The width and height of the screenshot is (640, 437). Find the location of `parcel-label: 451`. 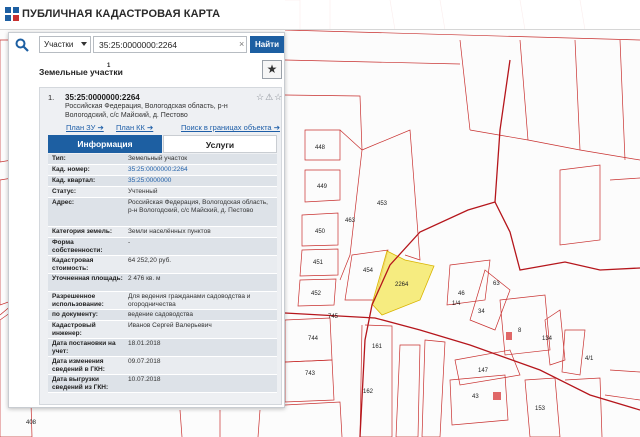

parcel-label: 451 is located at coordinates (318, 263).